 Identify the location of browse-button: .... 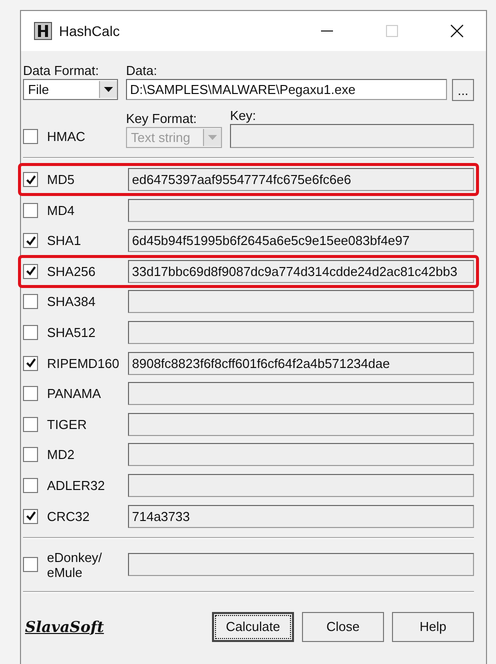
(463, 90).